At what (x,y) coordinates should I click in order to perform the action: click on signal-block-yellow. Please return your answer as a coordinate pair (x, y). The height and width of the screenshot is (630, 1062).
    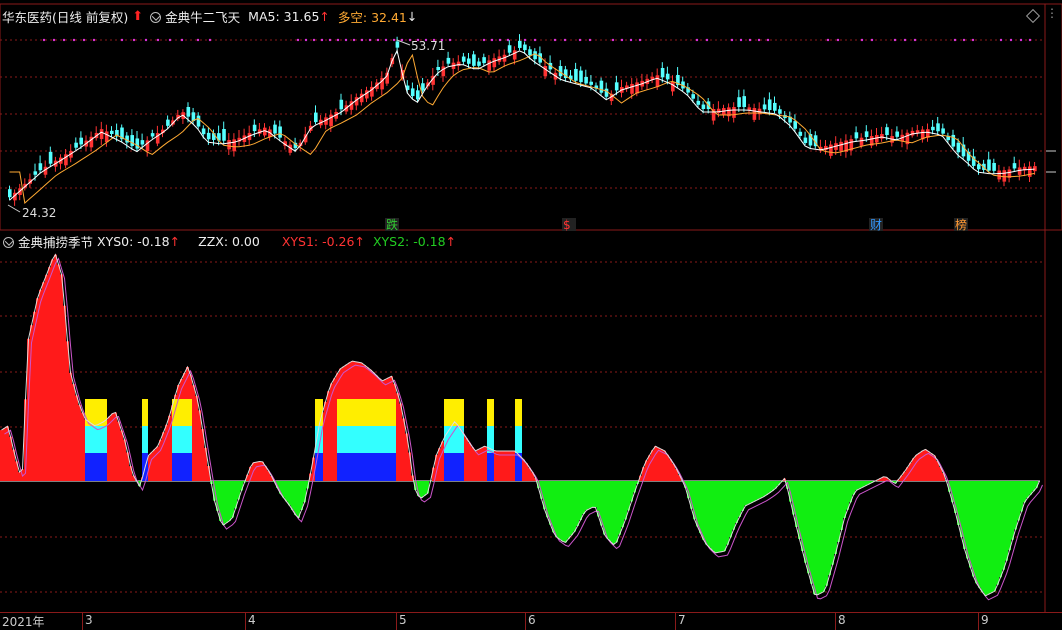
    Looking at the image, I should click on (319, 412).